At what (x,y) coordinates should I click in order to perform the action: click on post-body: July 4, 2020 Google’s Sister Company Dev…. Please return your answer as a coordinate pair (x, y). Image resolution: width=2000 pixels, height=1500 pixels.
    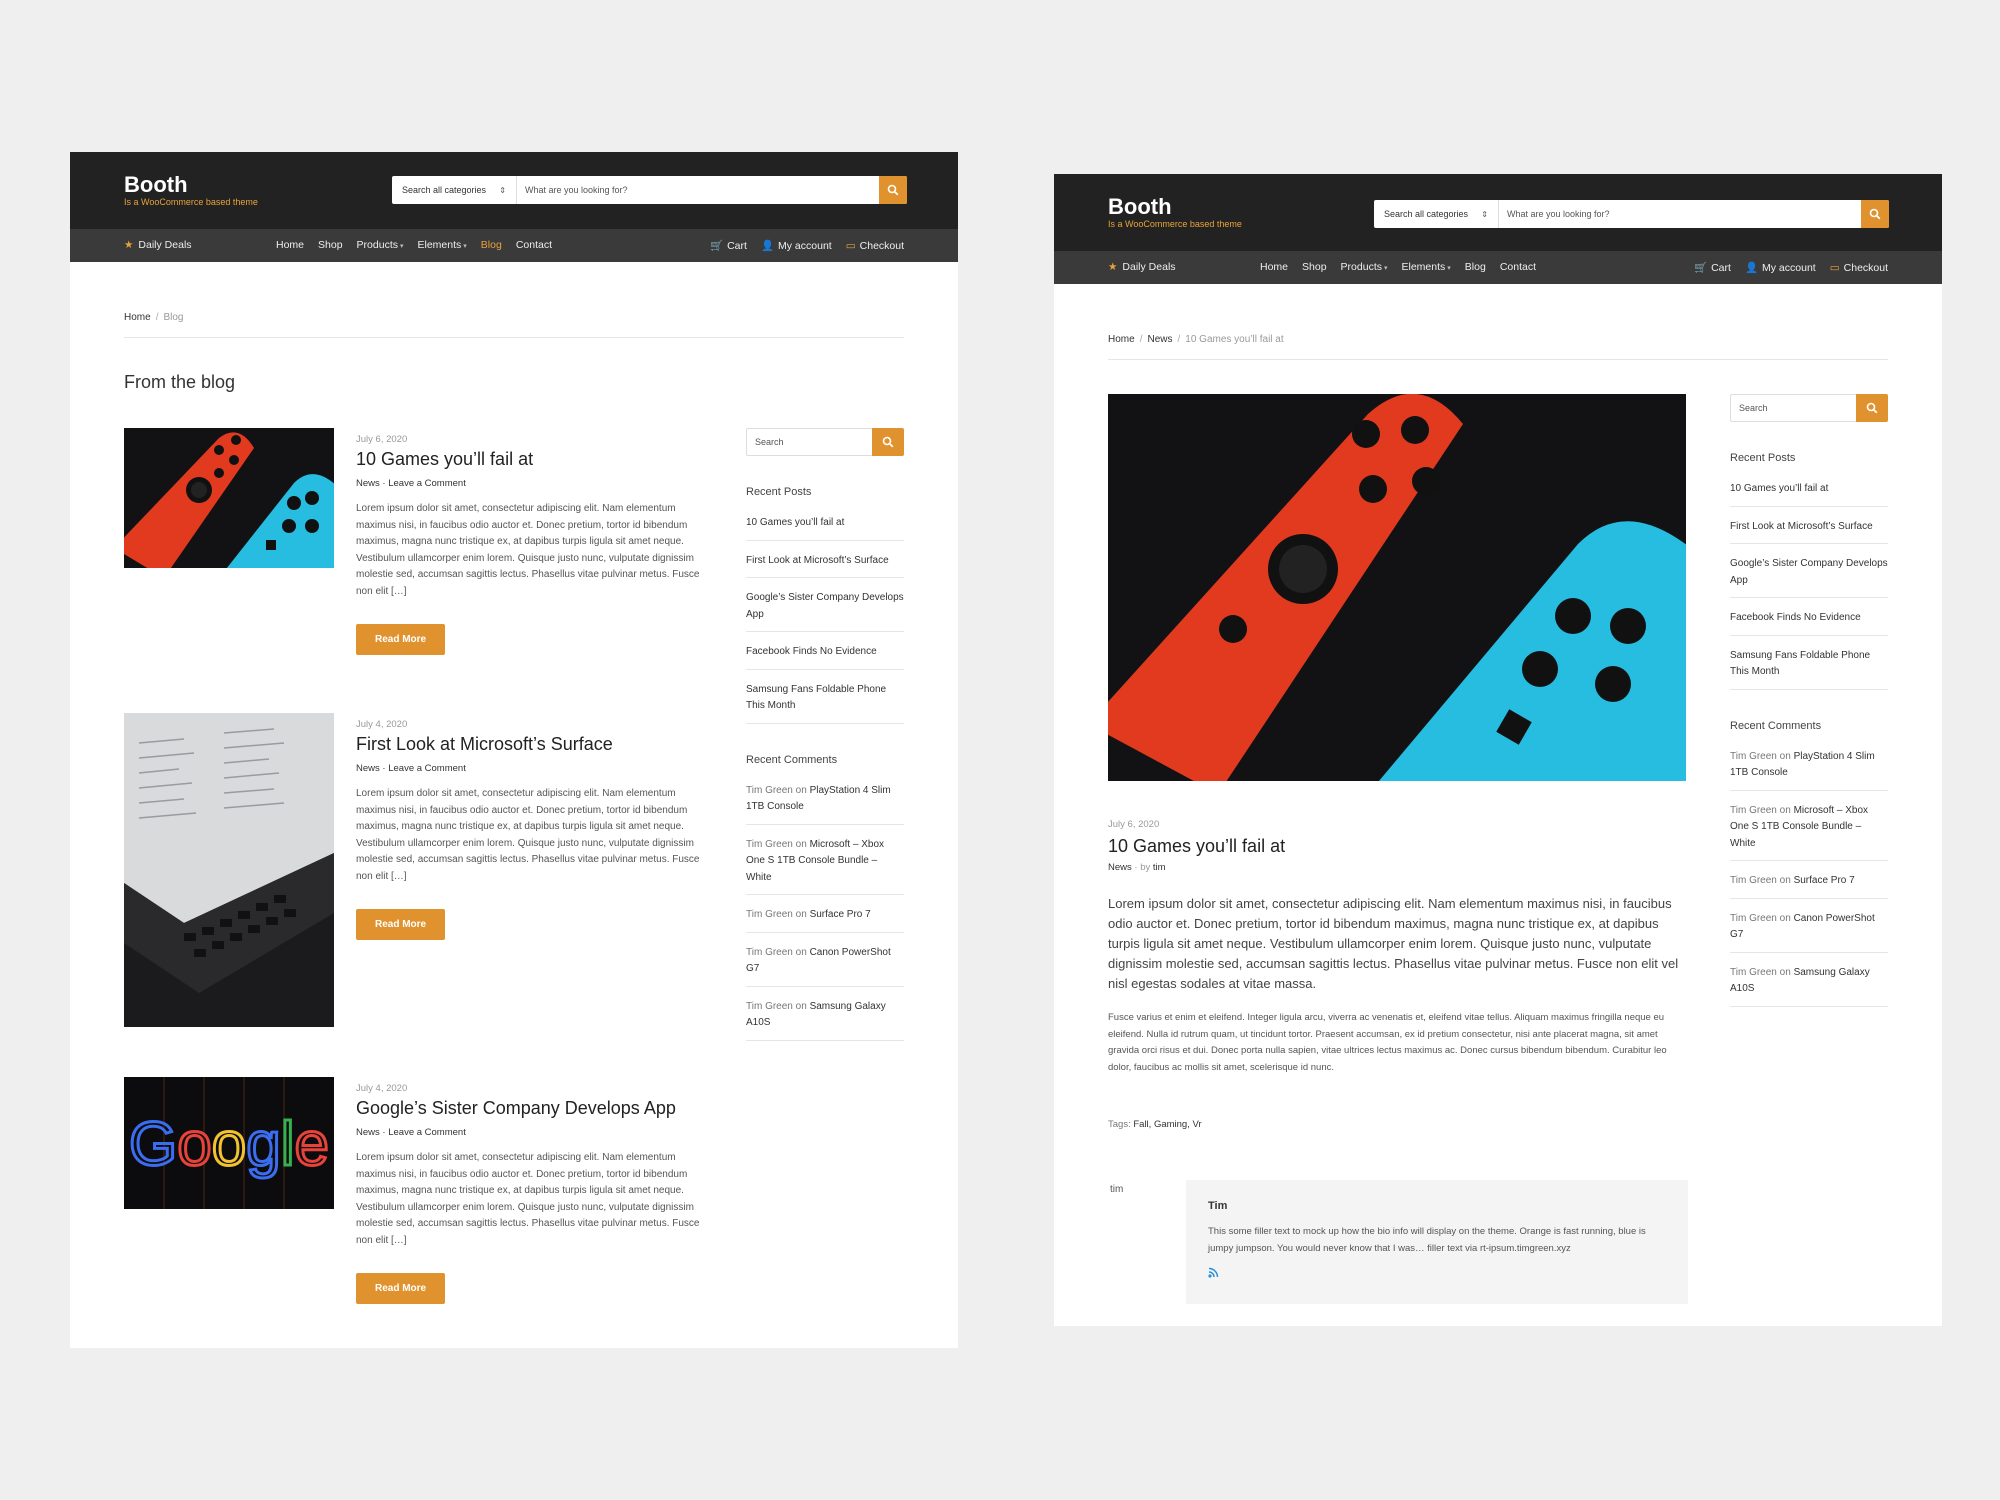
    Looking at the image, I should click on (532, 1190).